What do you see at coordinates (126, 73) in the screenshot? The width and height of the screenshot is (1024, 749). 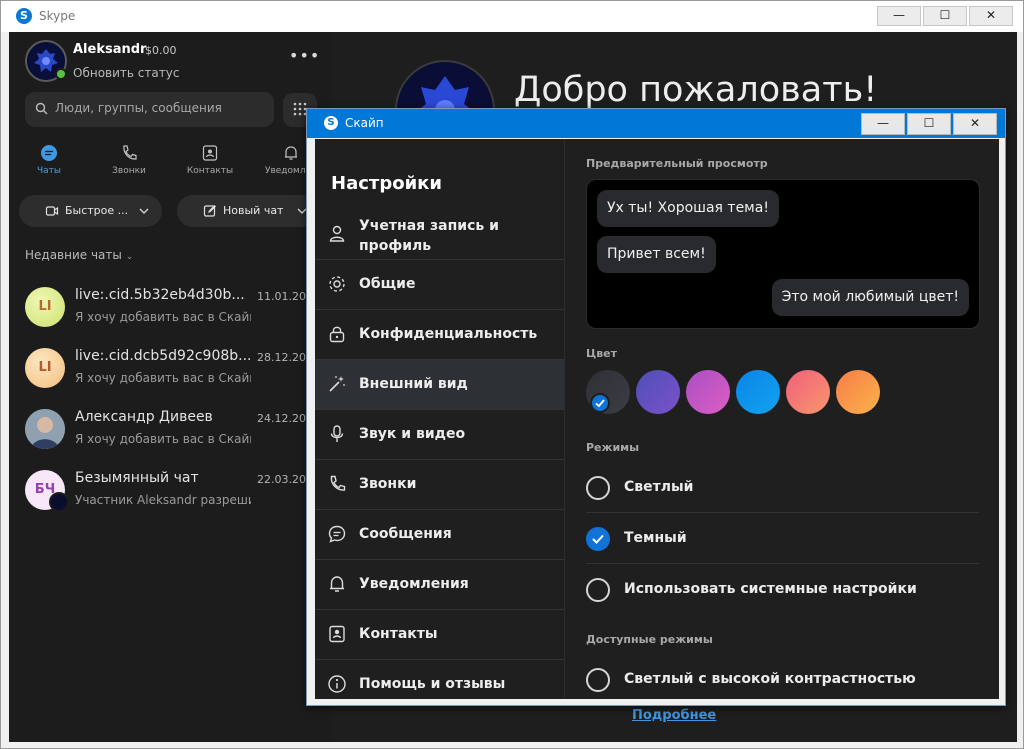 I see `update-status-link: Обновить статус` at bounding box center [126, 73].